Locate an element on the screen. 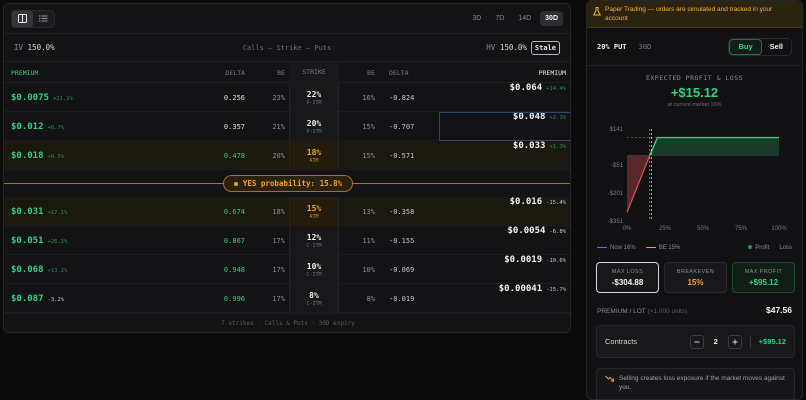  call-premium-cell: $0.031 +17.1% is located at coordinates (96, 212).